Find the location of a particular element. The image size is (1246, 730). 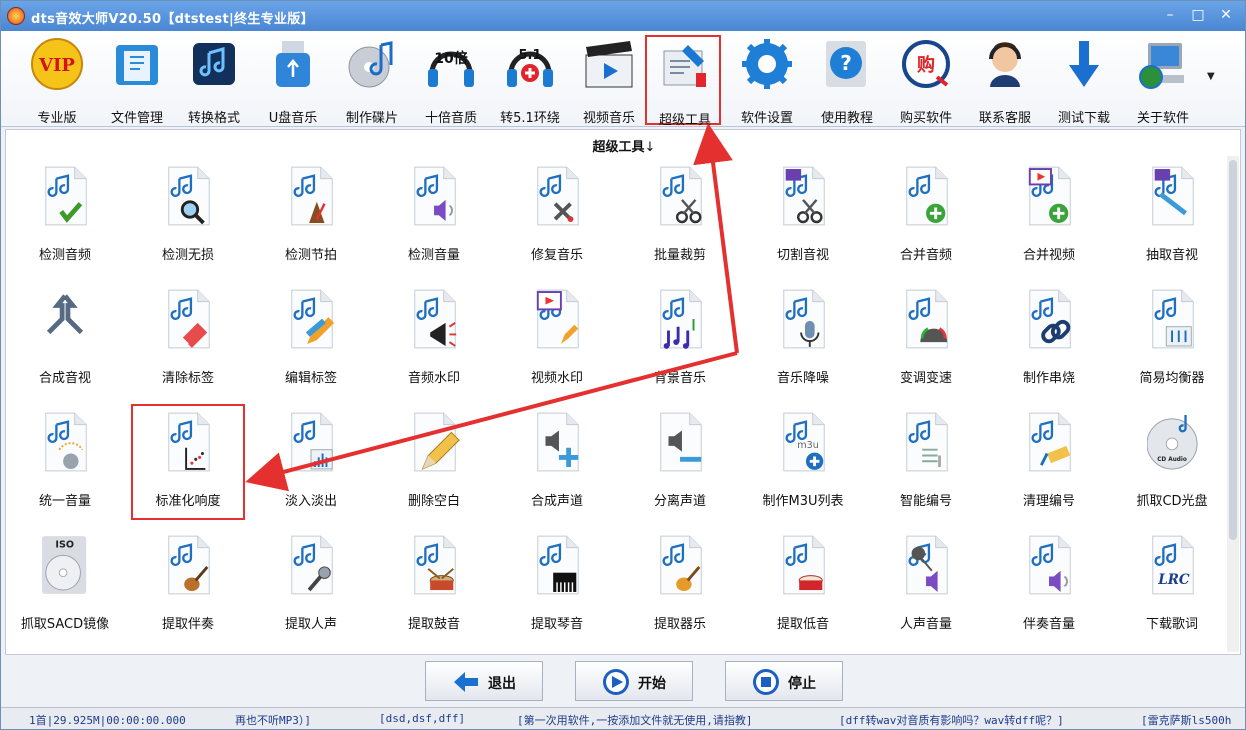

stop-button: 停止 is located at coordinates (784, 681).